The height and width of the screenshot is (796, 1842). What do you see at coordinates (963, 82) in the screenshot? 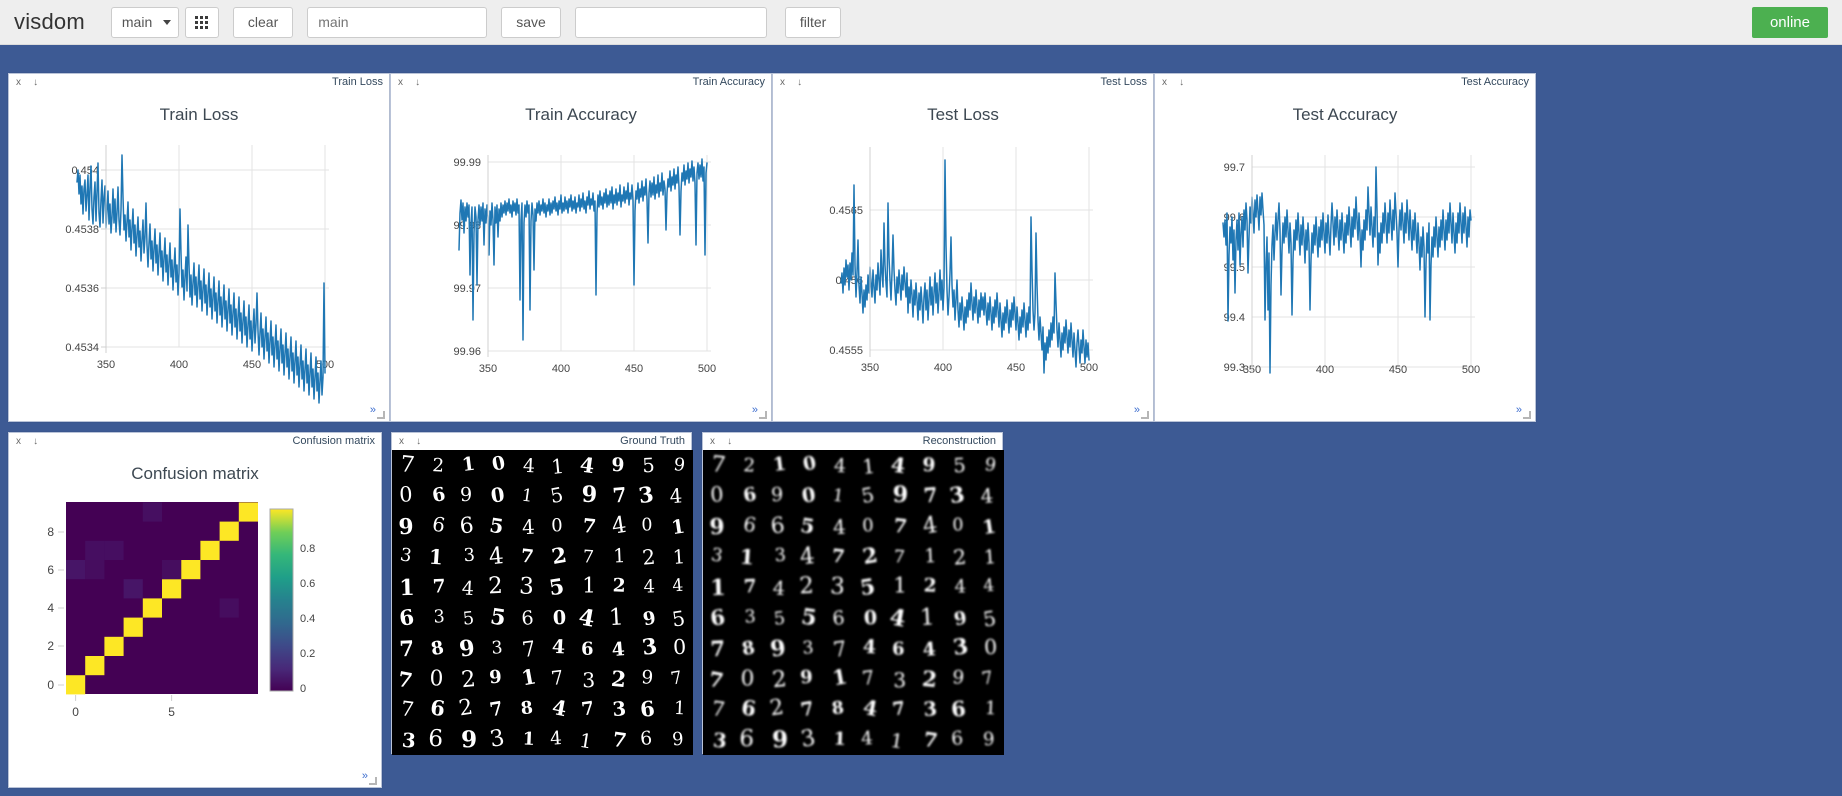
I see `pane-header: x ↓ Test Loss` at bounding box center [963, 82].